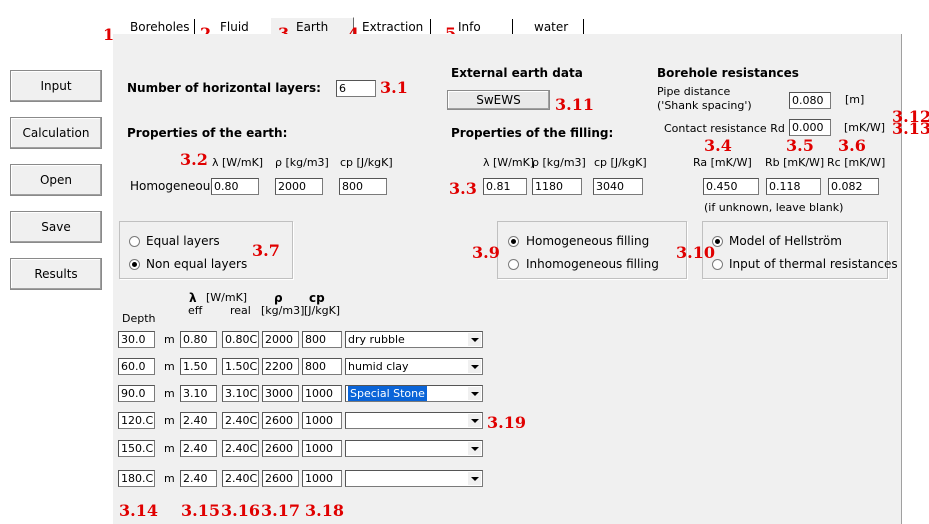  Describe the element at coordinates (280, 393) in the screenshot. I see `rho-input: 3000` at that location.